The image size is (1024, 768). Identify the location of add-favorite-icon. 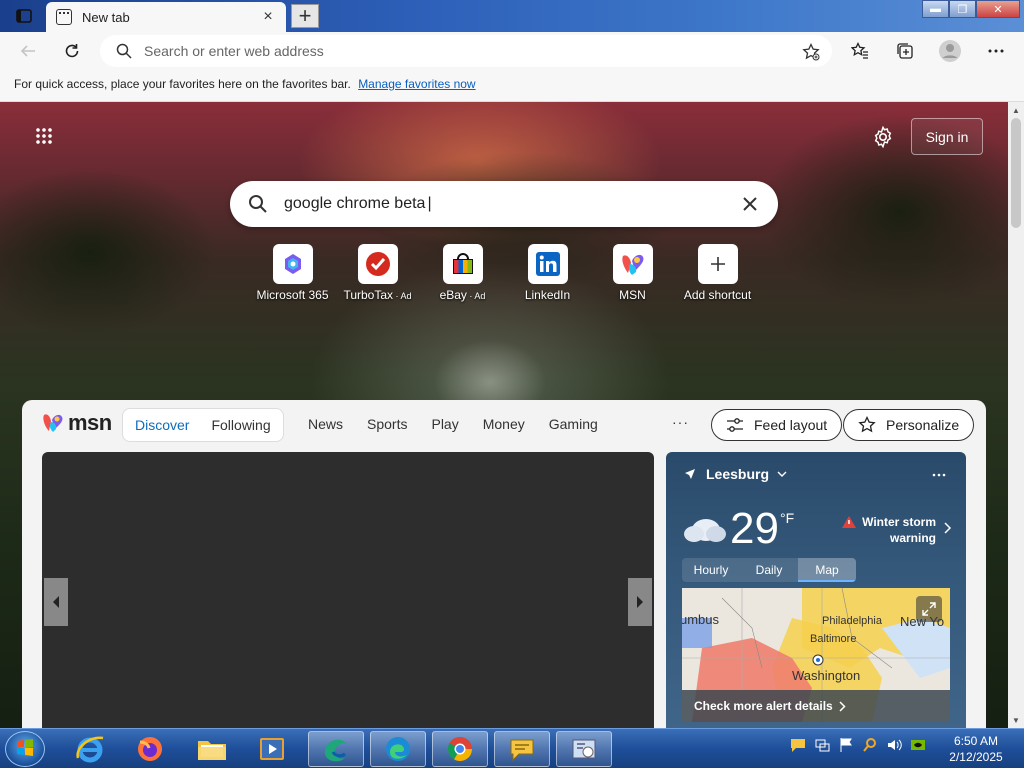
(811, 52).